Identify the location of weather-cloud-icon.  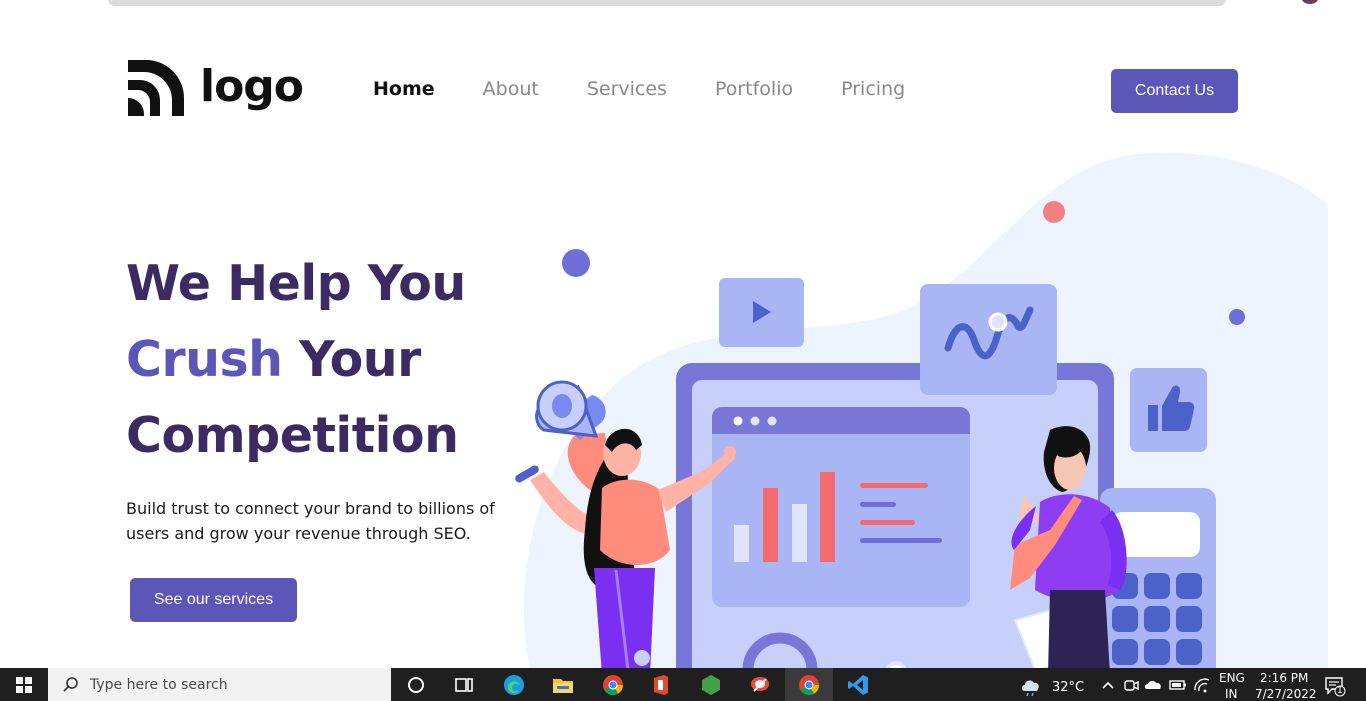
(1031, 685).